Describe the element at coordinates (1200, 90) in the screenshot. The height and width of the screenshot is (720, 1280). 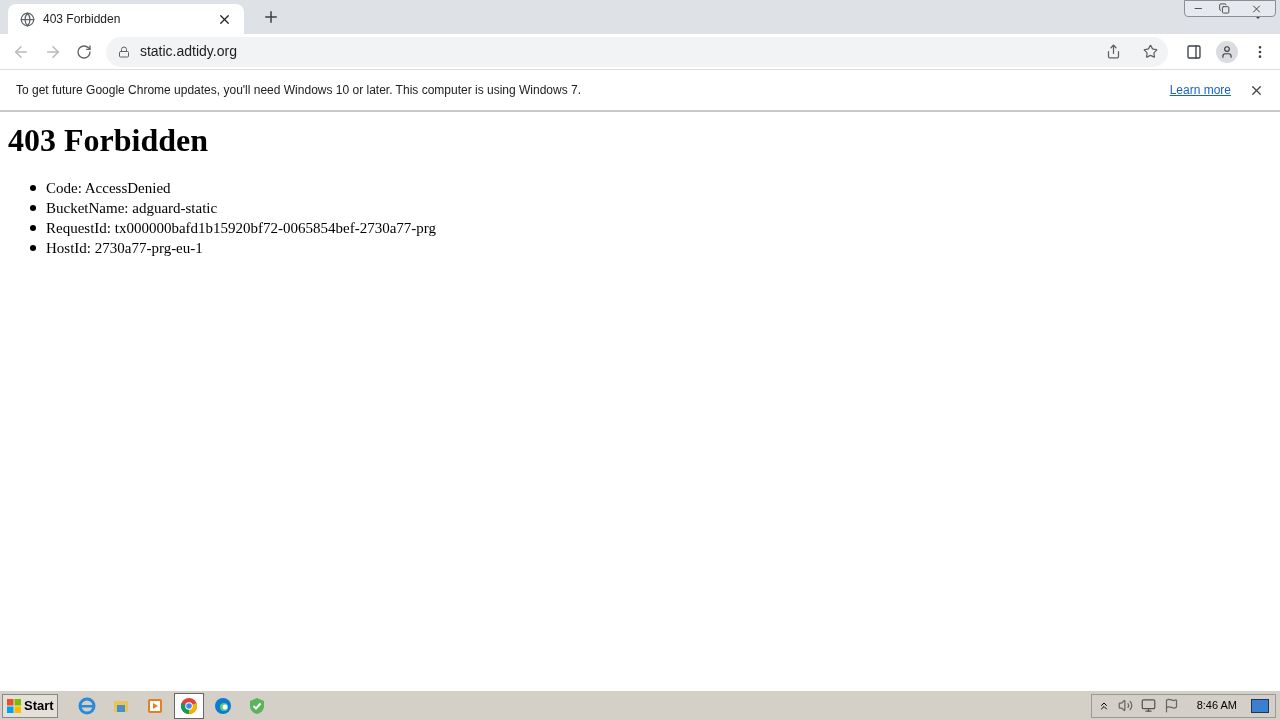
I see `learn-more-link: Learn more` at that location.